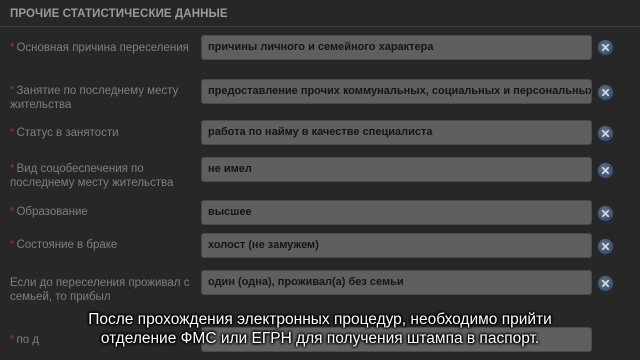 This screenshot has height=360, width=640. I want to click on clear-employment-button, so click(605, 133).